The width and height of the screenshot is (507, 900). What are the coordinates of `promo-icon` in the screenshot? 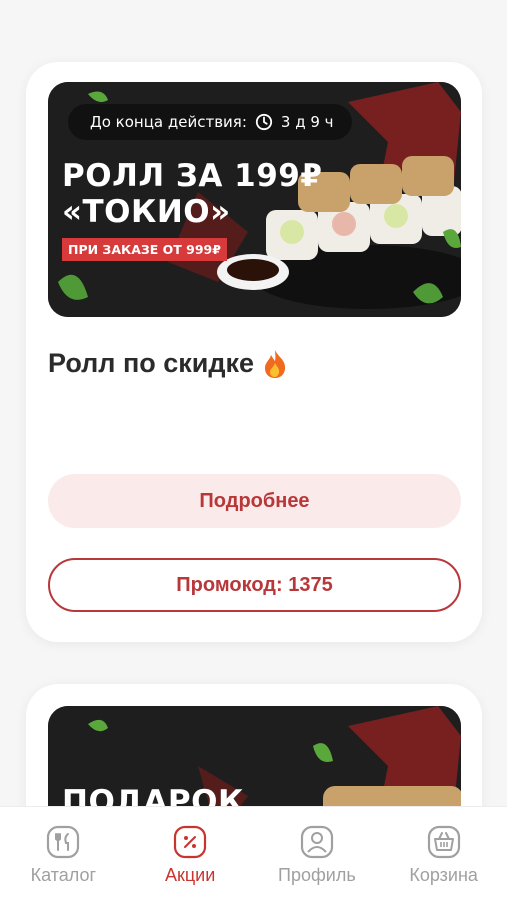 It's located at (190, 842).